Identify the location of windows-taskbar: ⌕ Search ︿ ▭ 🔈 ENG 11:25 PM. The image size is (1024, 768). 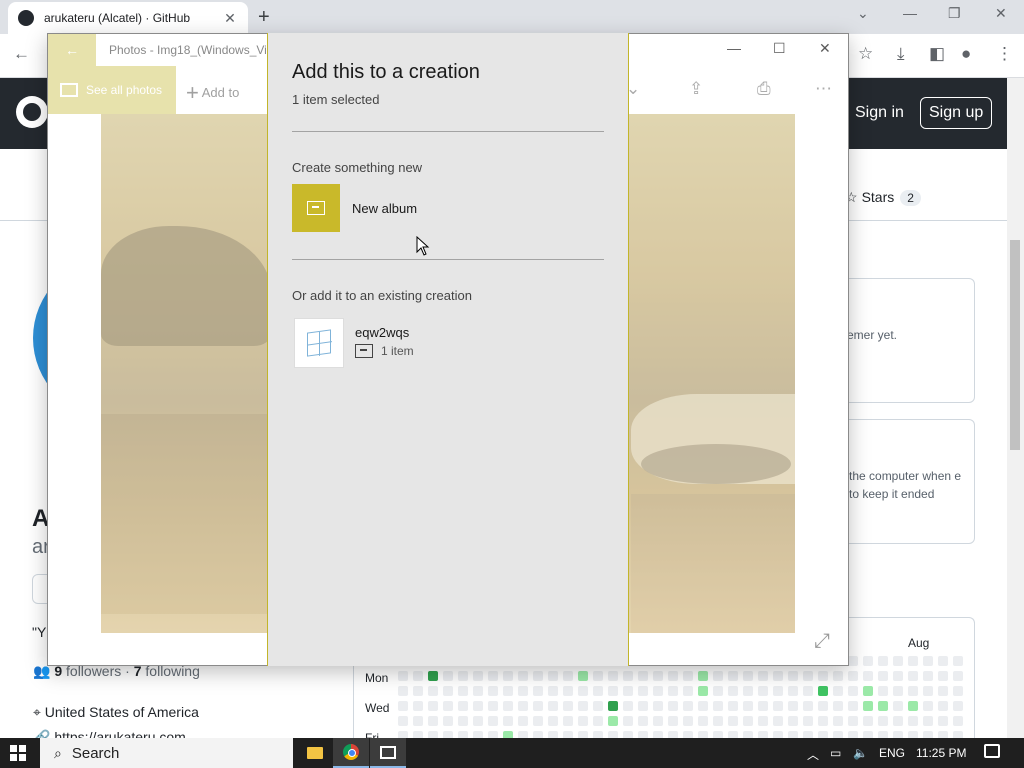
(512, 753).